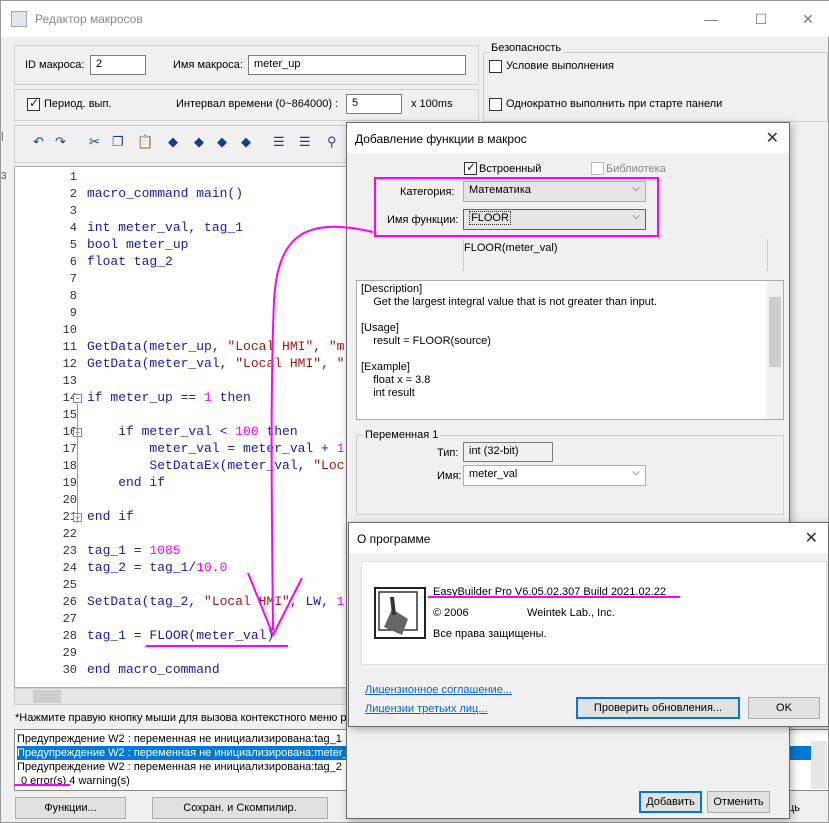 The height and width of the screenshot is (823, 829). What do you see at coordinates (275, 605) in the screenshot?
I see `annotation-arrowhead` at bounding box center [275, 605].